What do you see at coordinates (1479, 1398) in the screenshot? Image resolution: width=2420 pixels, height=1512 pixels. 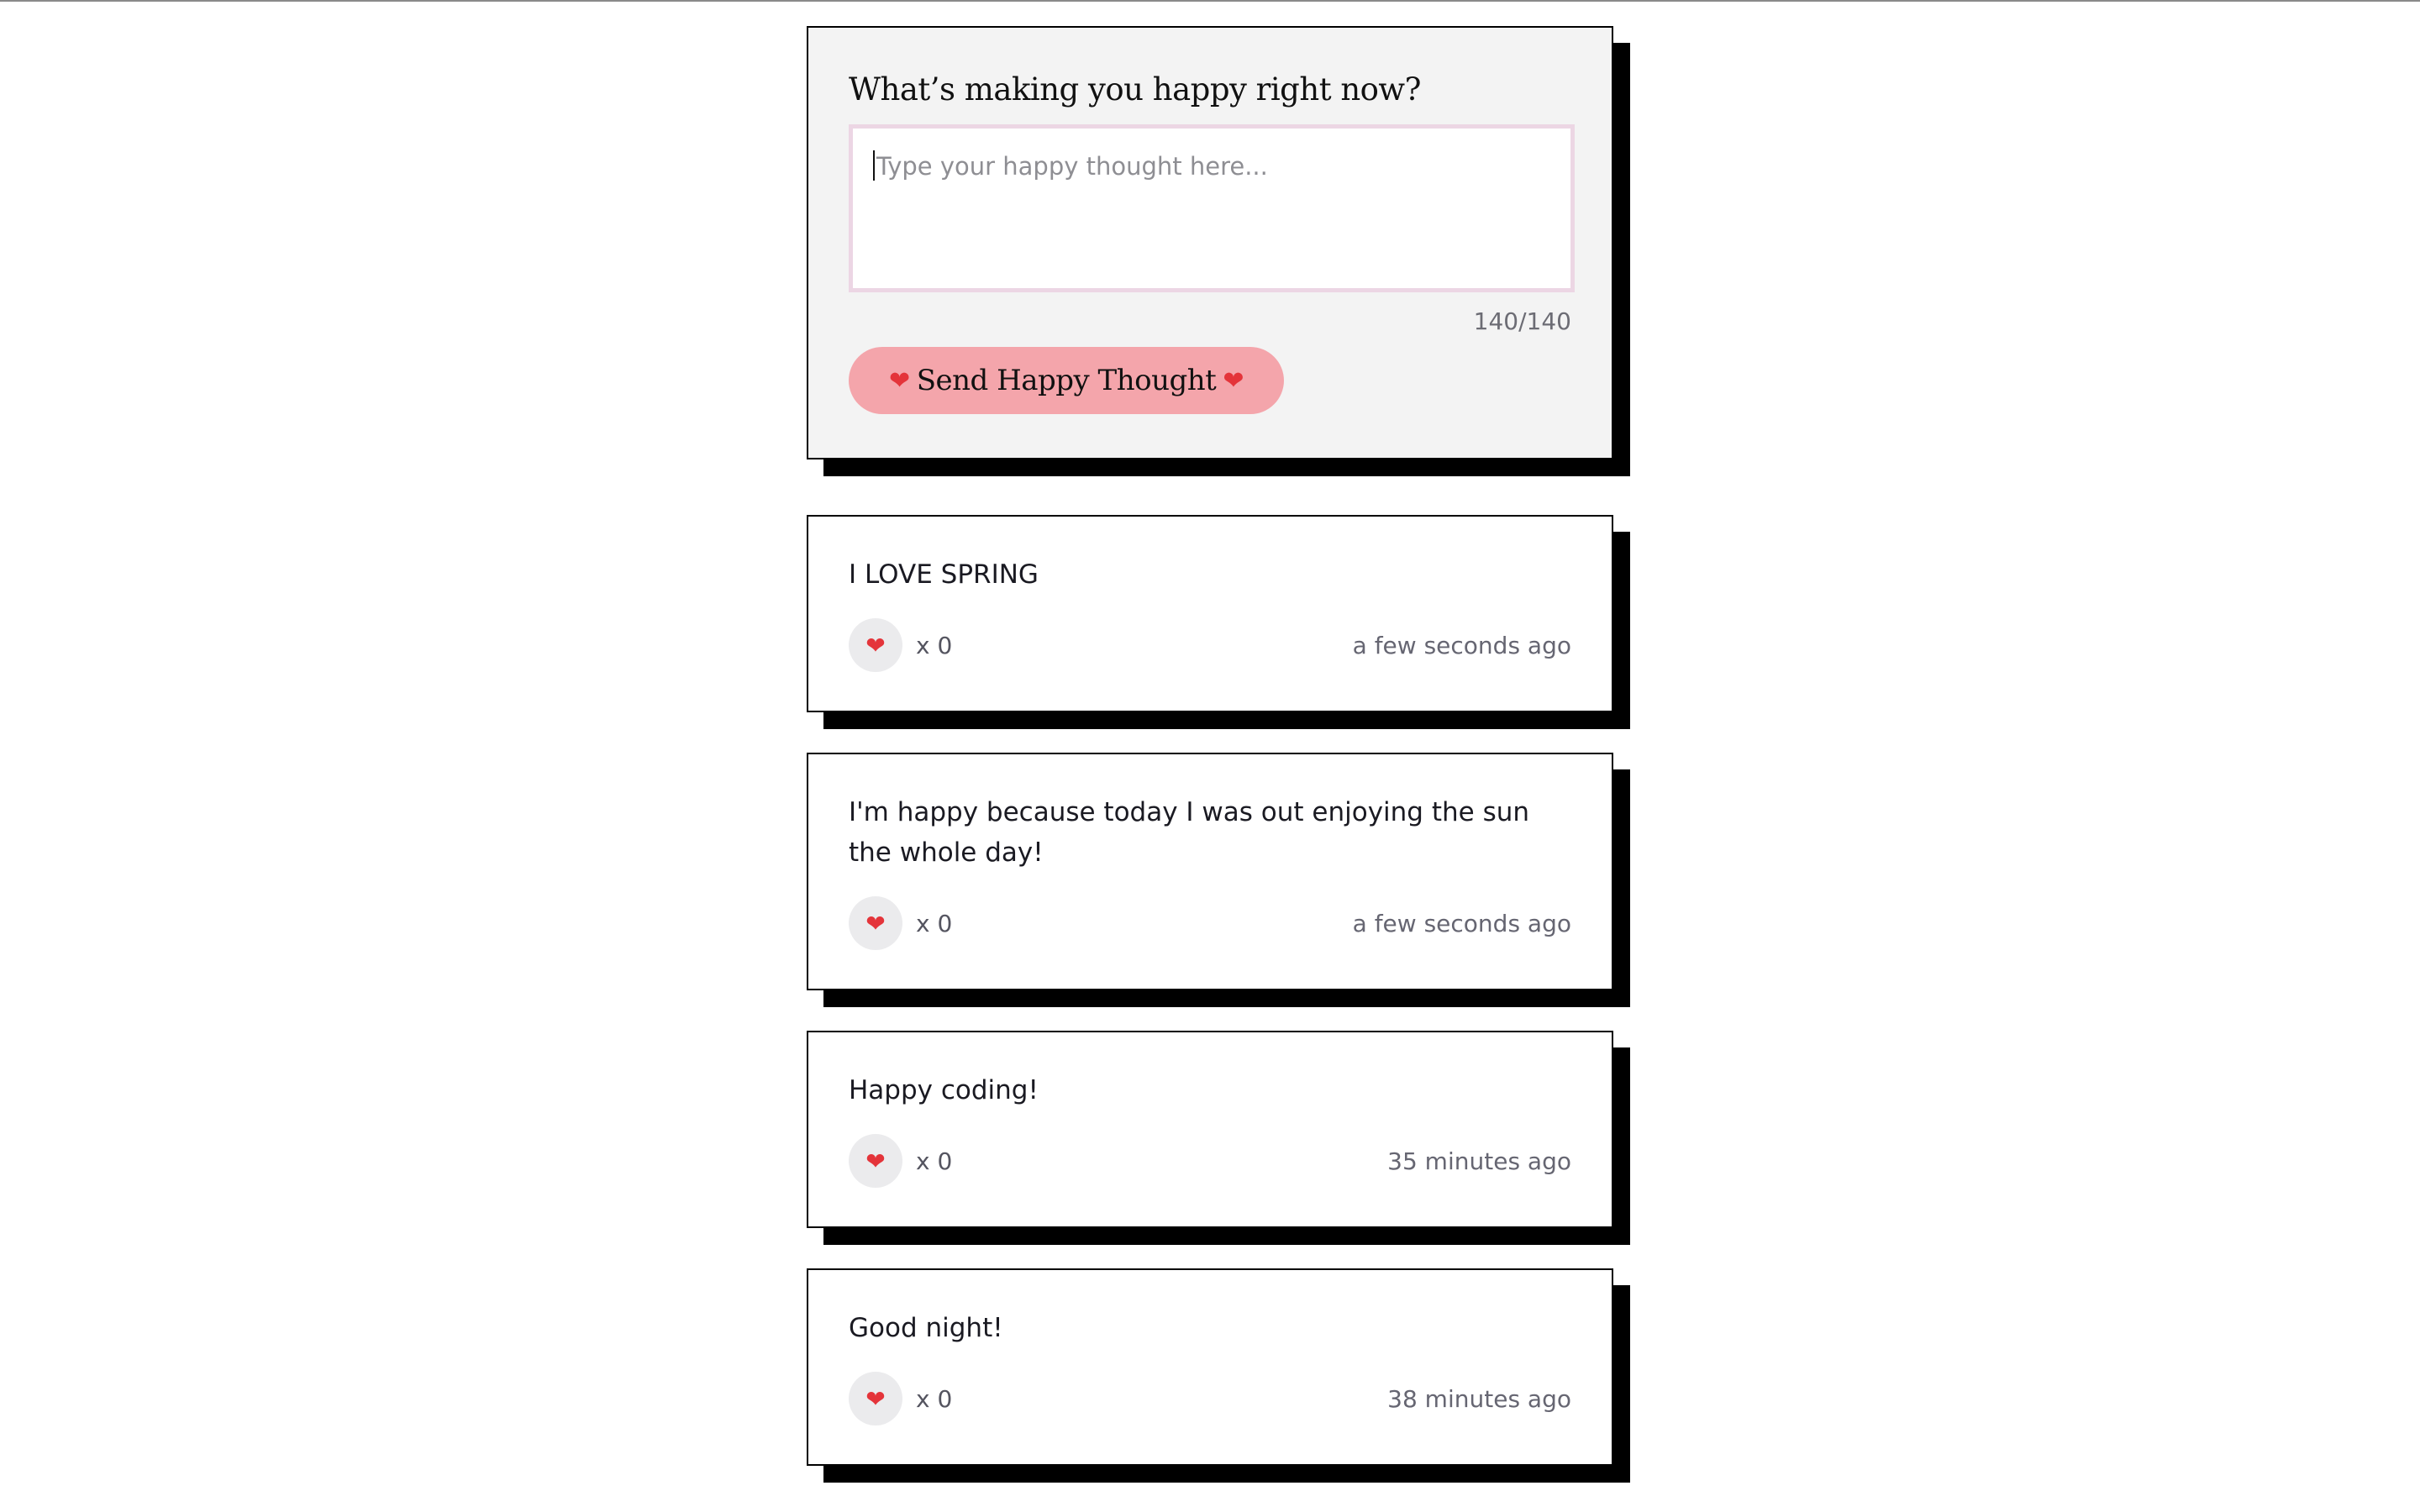 I see `thought-timestamp: 38 minutes ago` at bounding box center [1479, 1398].